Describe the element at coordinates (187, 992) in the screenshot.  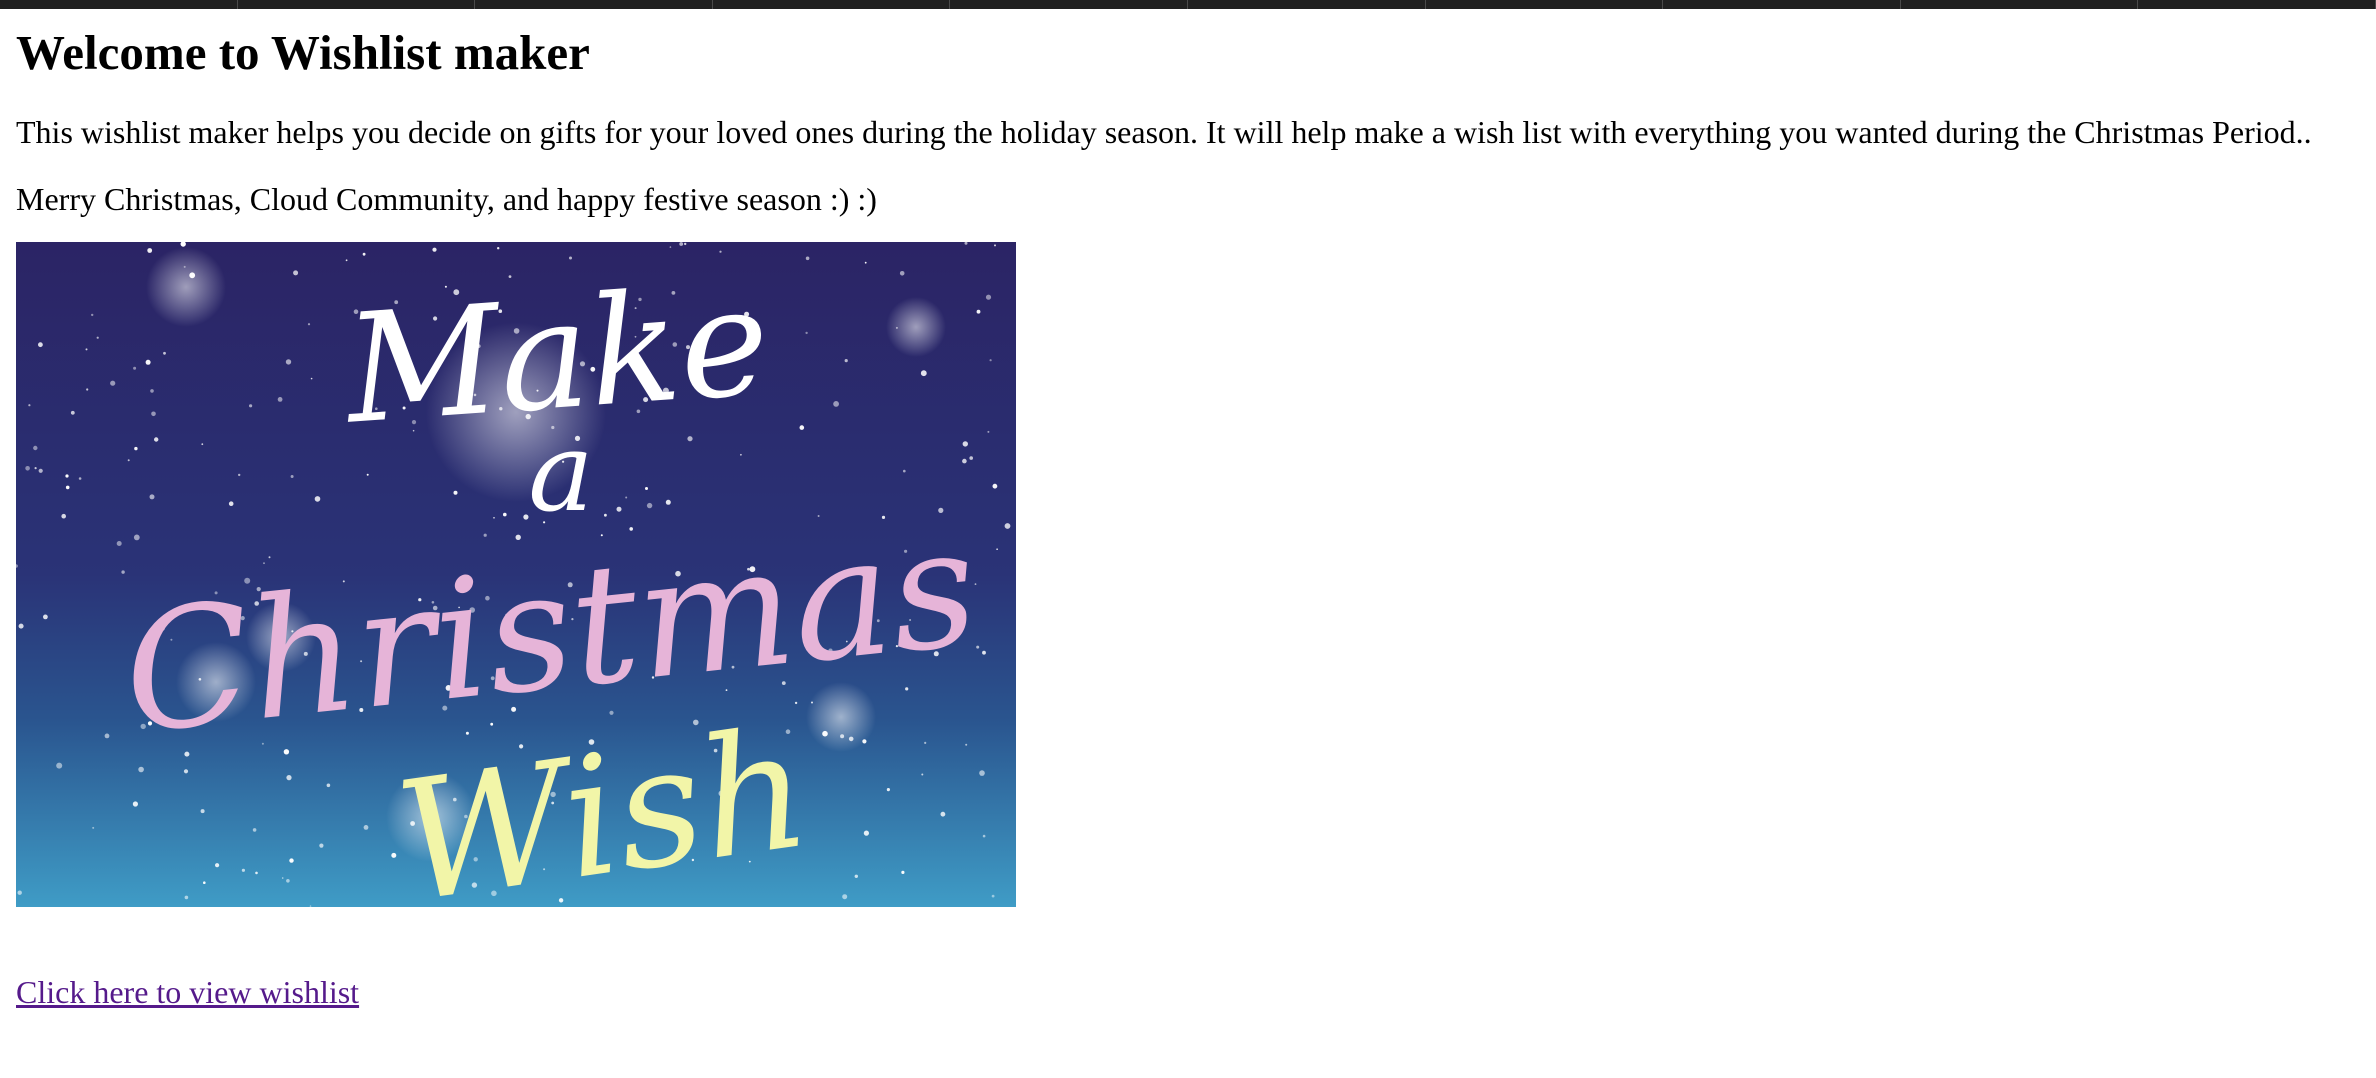
I see `view-wishlist-link: Click here to view wishlist` at that location.